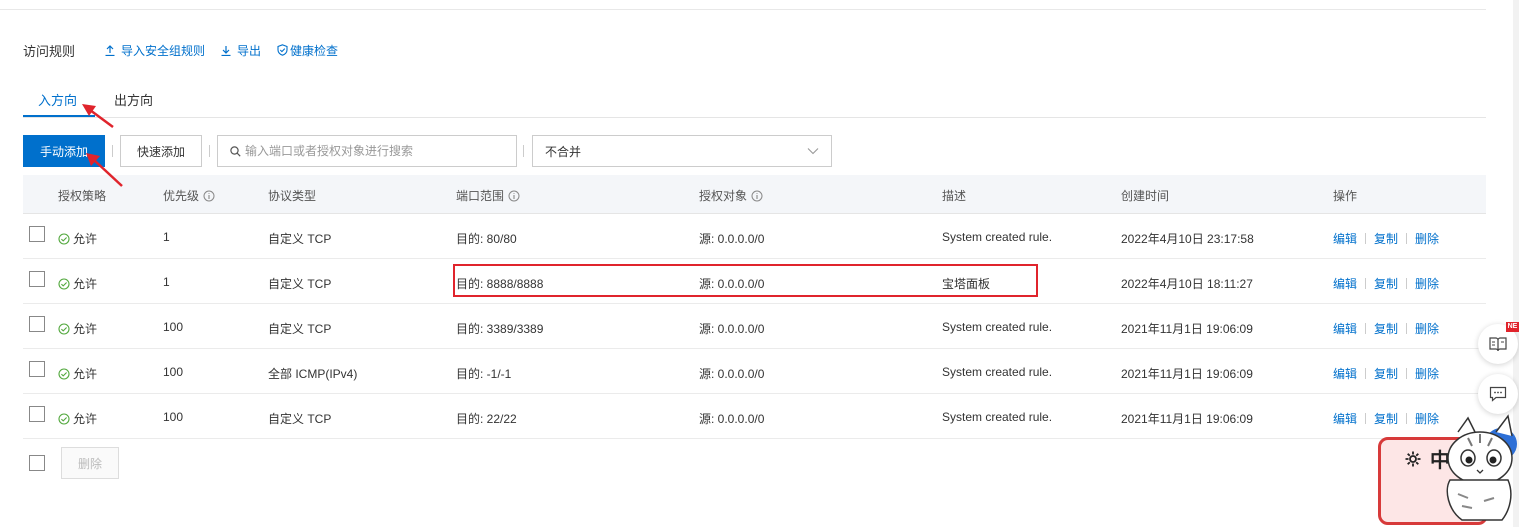 This screenshot has height=527, width=1519. I want to click on col-port-range: 端口范围, so click(488, 195).